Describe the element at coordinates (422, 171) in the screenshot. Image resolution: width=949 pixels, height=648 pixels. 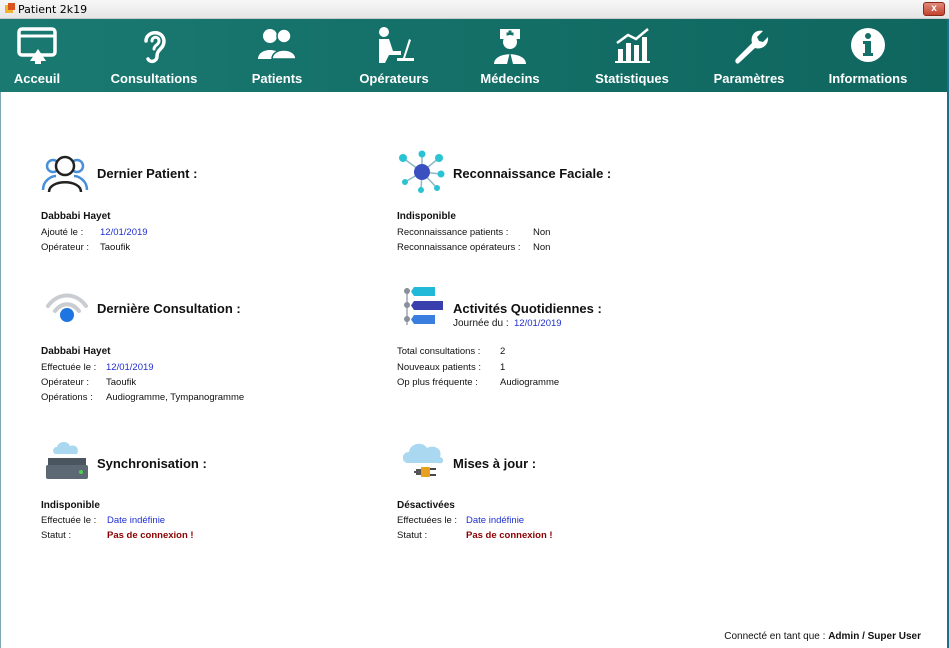
I see `network-icon` at that location.